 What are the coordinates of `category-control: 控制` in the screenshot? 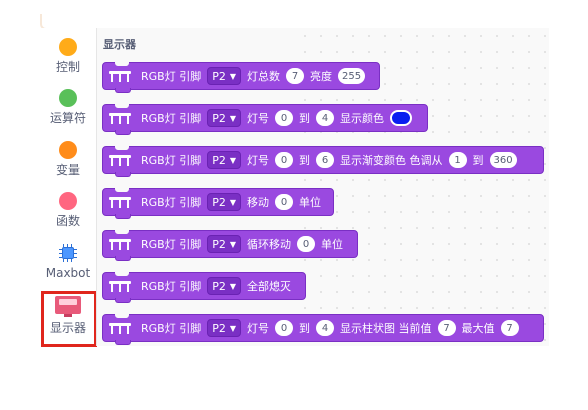 It's located at (68, 56).